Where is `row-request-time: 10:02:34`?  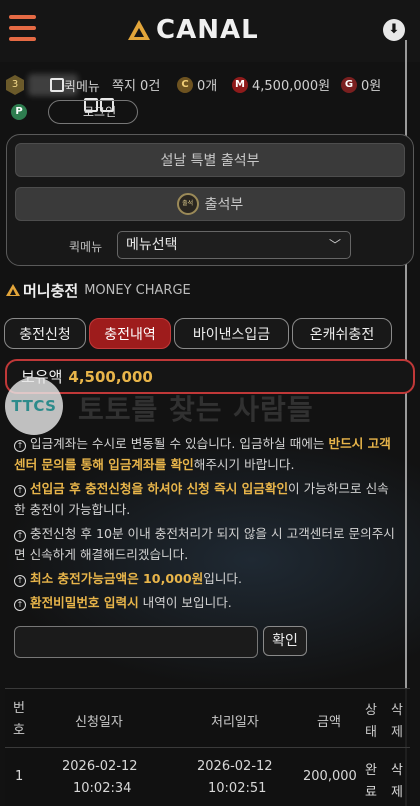 row-request-time: 10:02:34 is located at coordinates (102, 788).